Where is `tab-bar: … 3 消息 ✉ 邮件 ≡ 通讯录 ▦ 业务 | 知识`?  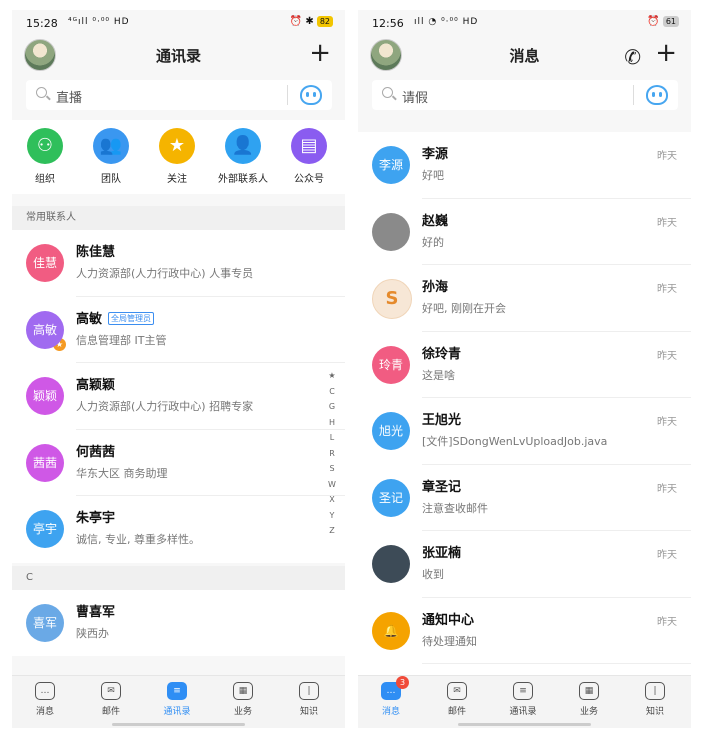 tab-bar: … 3 消息 ✉ 邮件 ≡ 通讯录 ▦ 业务 | 知识 is located at coordinates (524, 701).